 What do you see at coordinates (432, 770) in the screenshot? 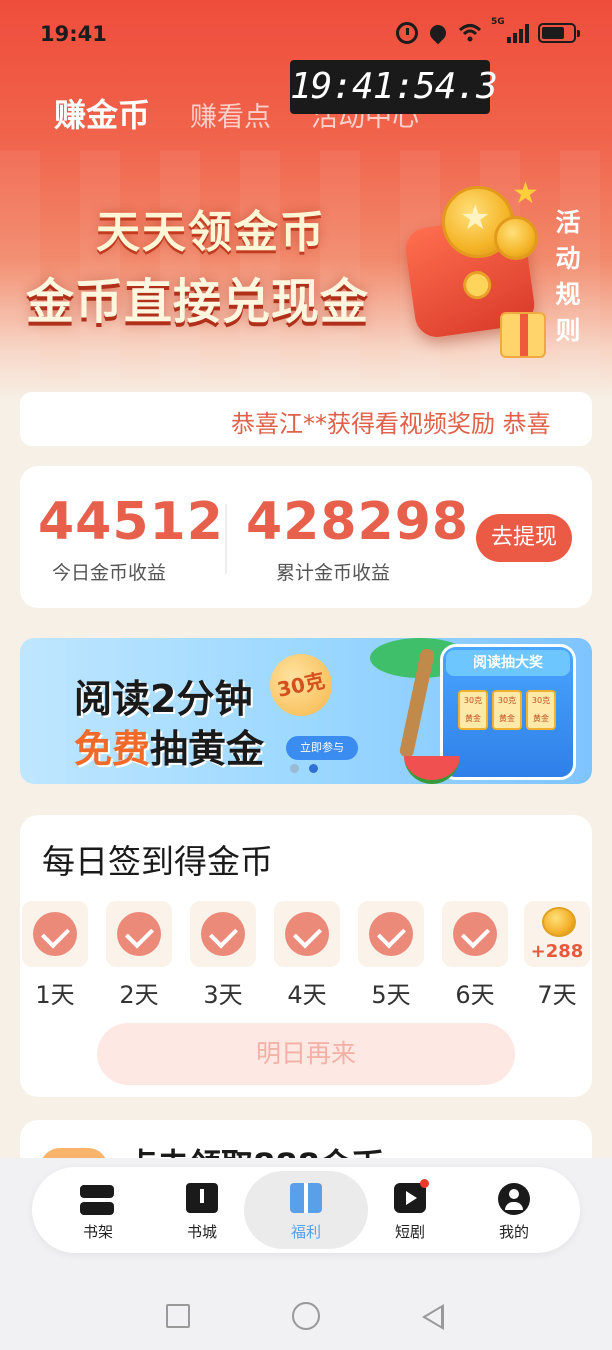
I see `watermelon-icon` at bounding box center [432, 770].